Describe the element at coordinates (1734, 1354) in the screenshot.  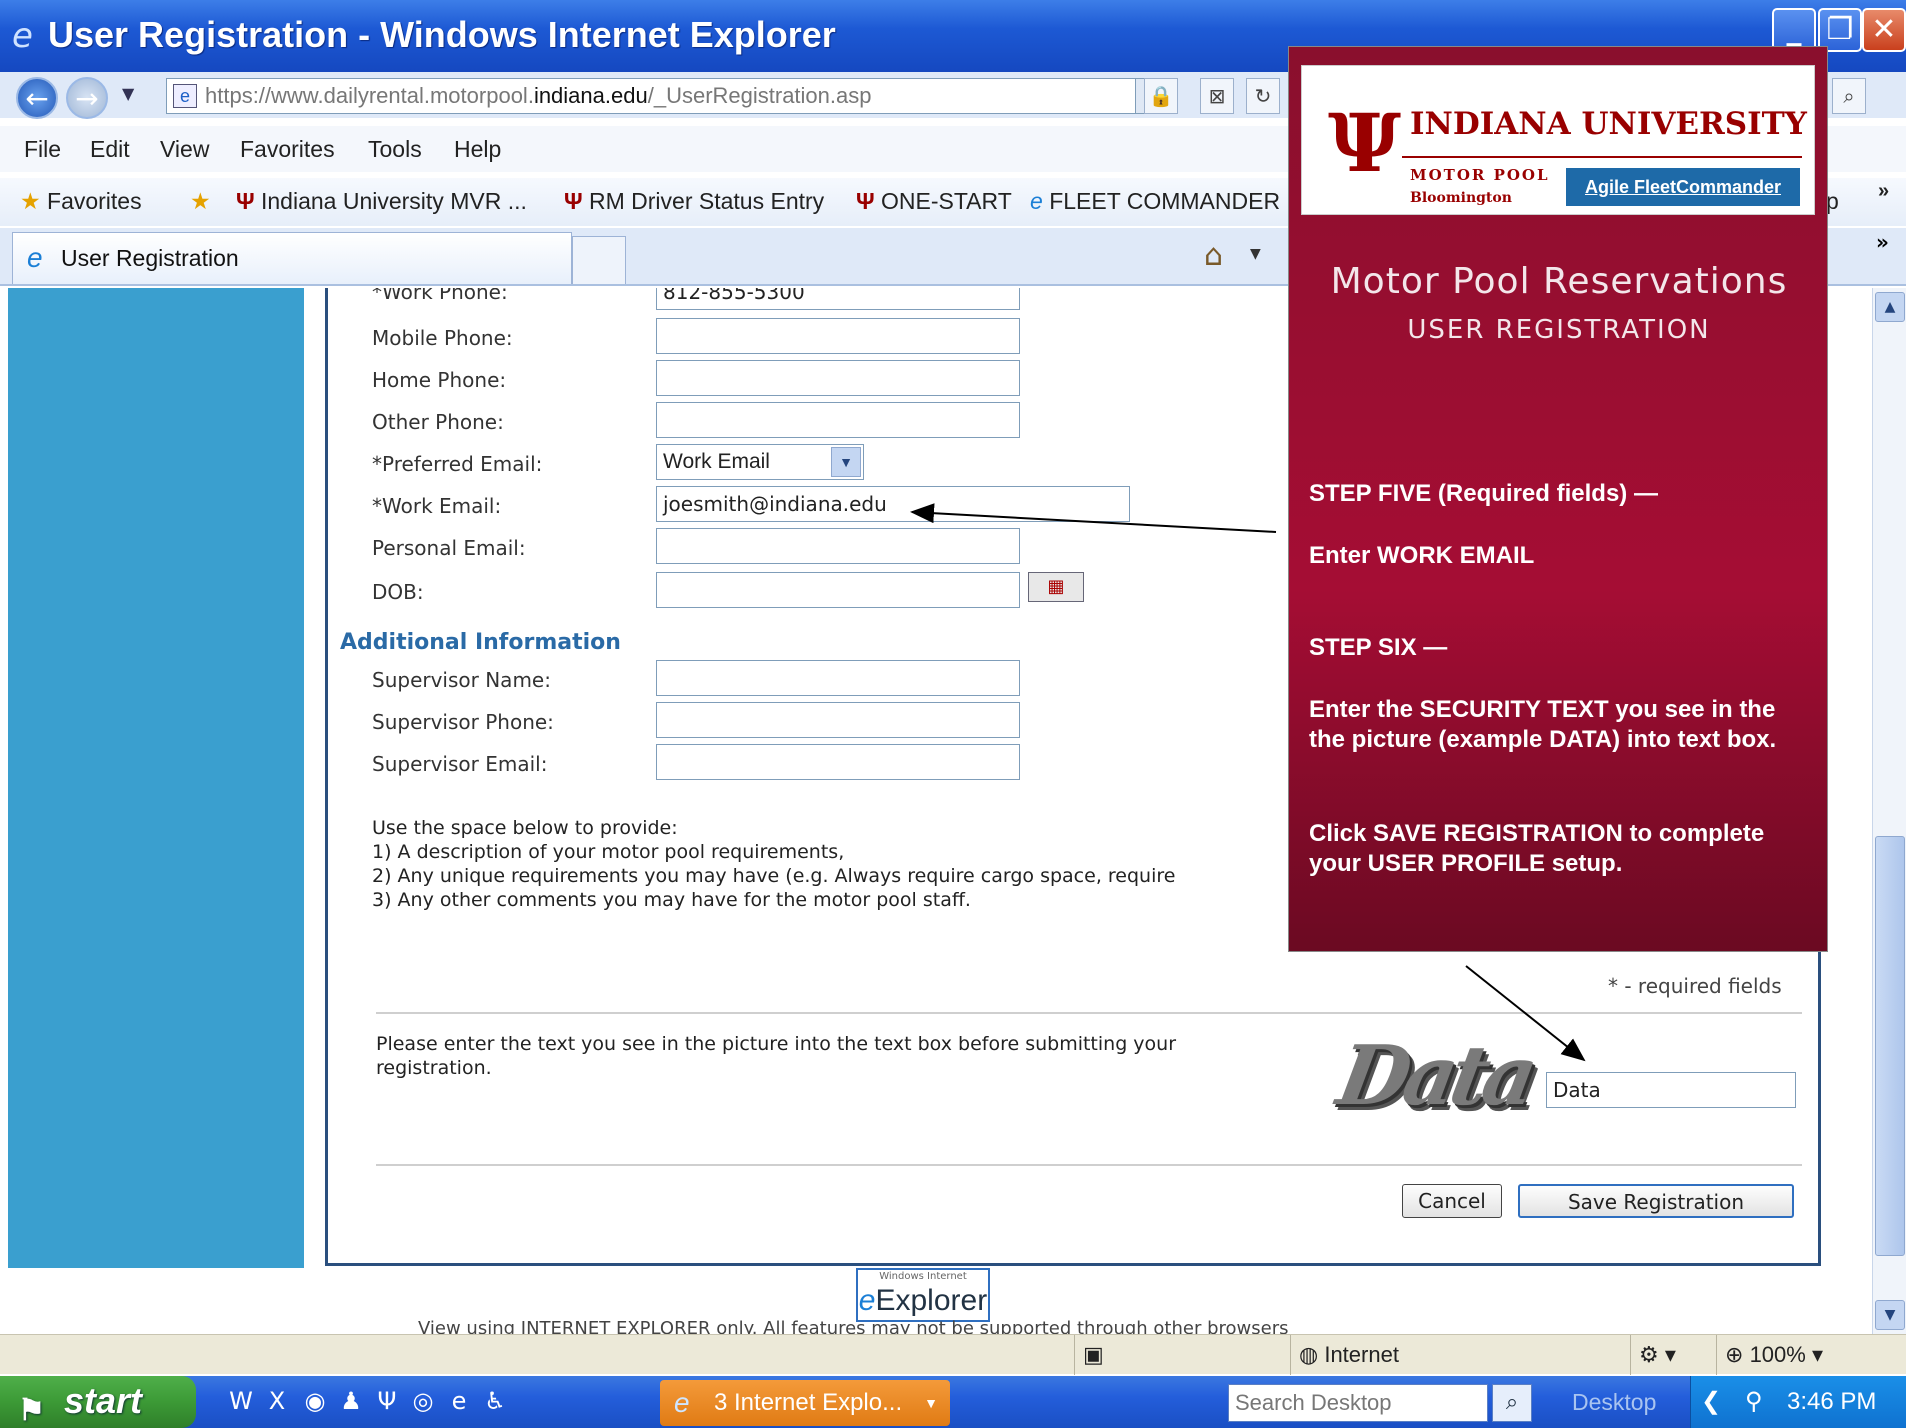
I see `zoom-icon: ⊕` at that location.